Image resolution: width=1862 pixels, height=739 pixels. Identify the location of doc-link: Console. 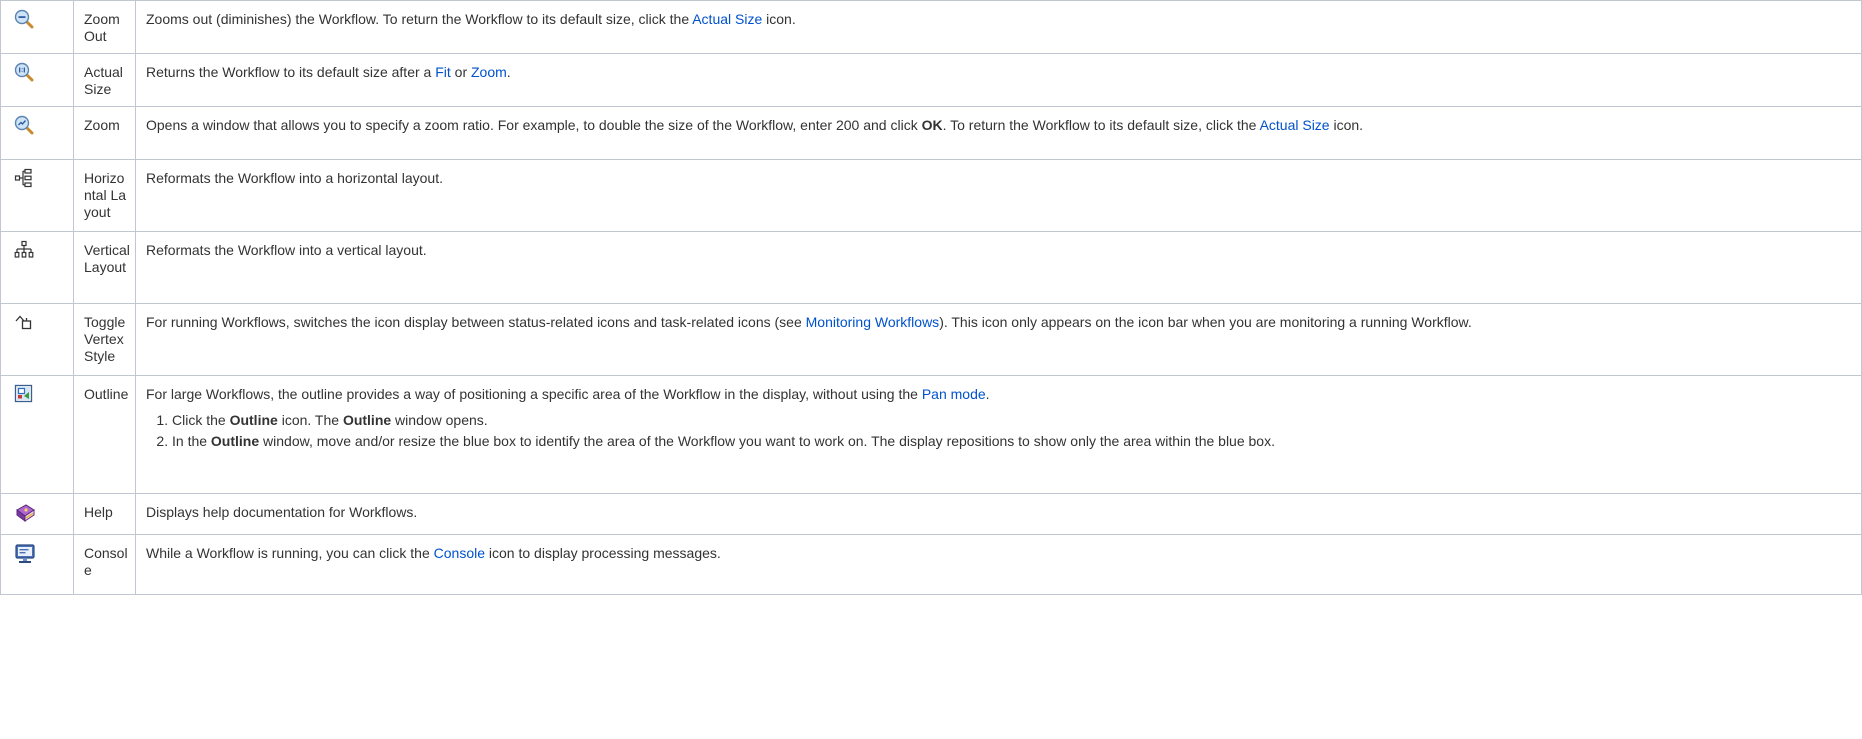
(459, 553).